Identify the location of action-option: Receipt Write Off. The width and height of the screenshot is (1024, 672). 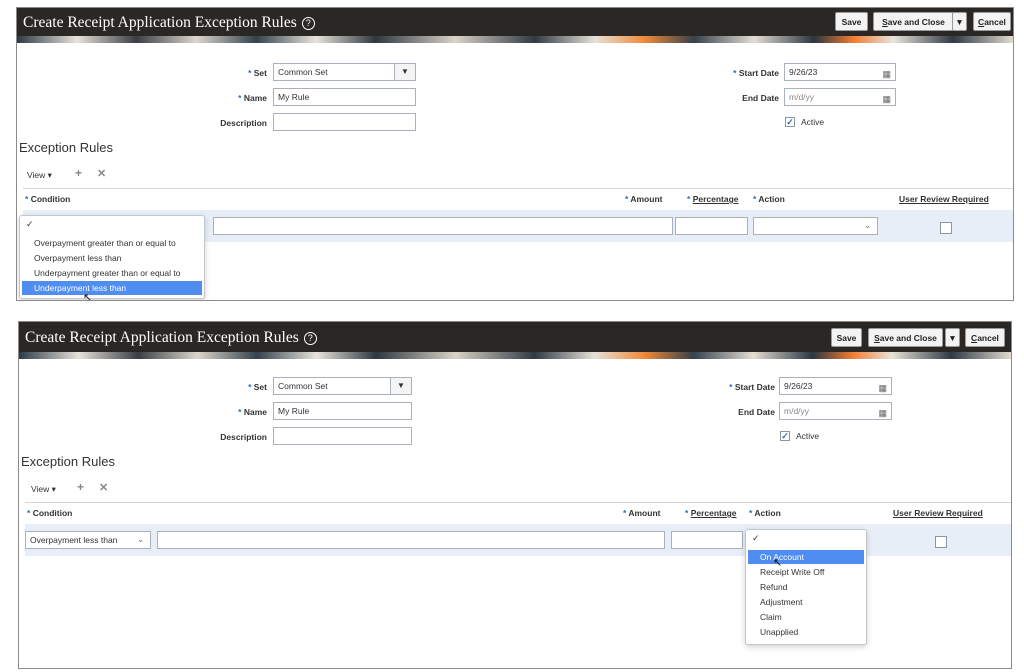
(806, 572).